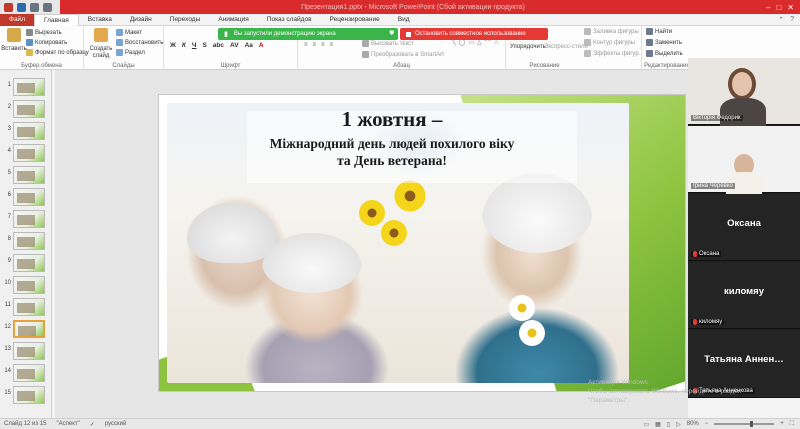 The width and height of the screenshot is (800, 429). What do you see at coordinates (100, 20) in the screenshot?
I see `tab-insert: Вставка` at bounding box center [100, 20].